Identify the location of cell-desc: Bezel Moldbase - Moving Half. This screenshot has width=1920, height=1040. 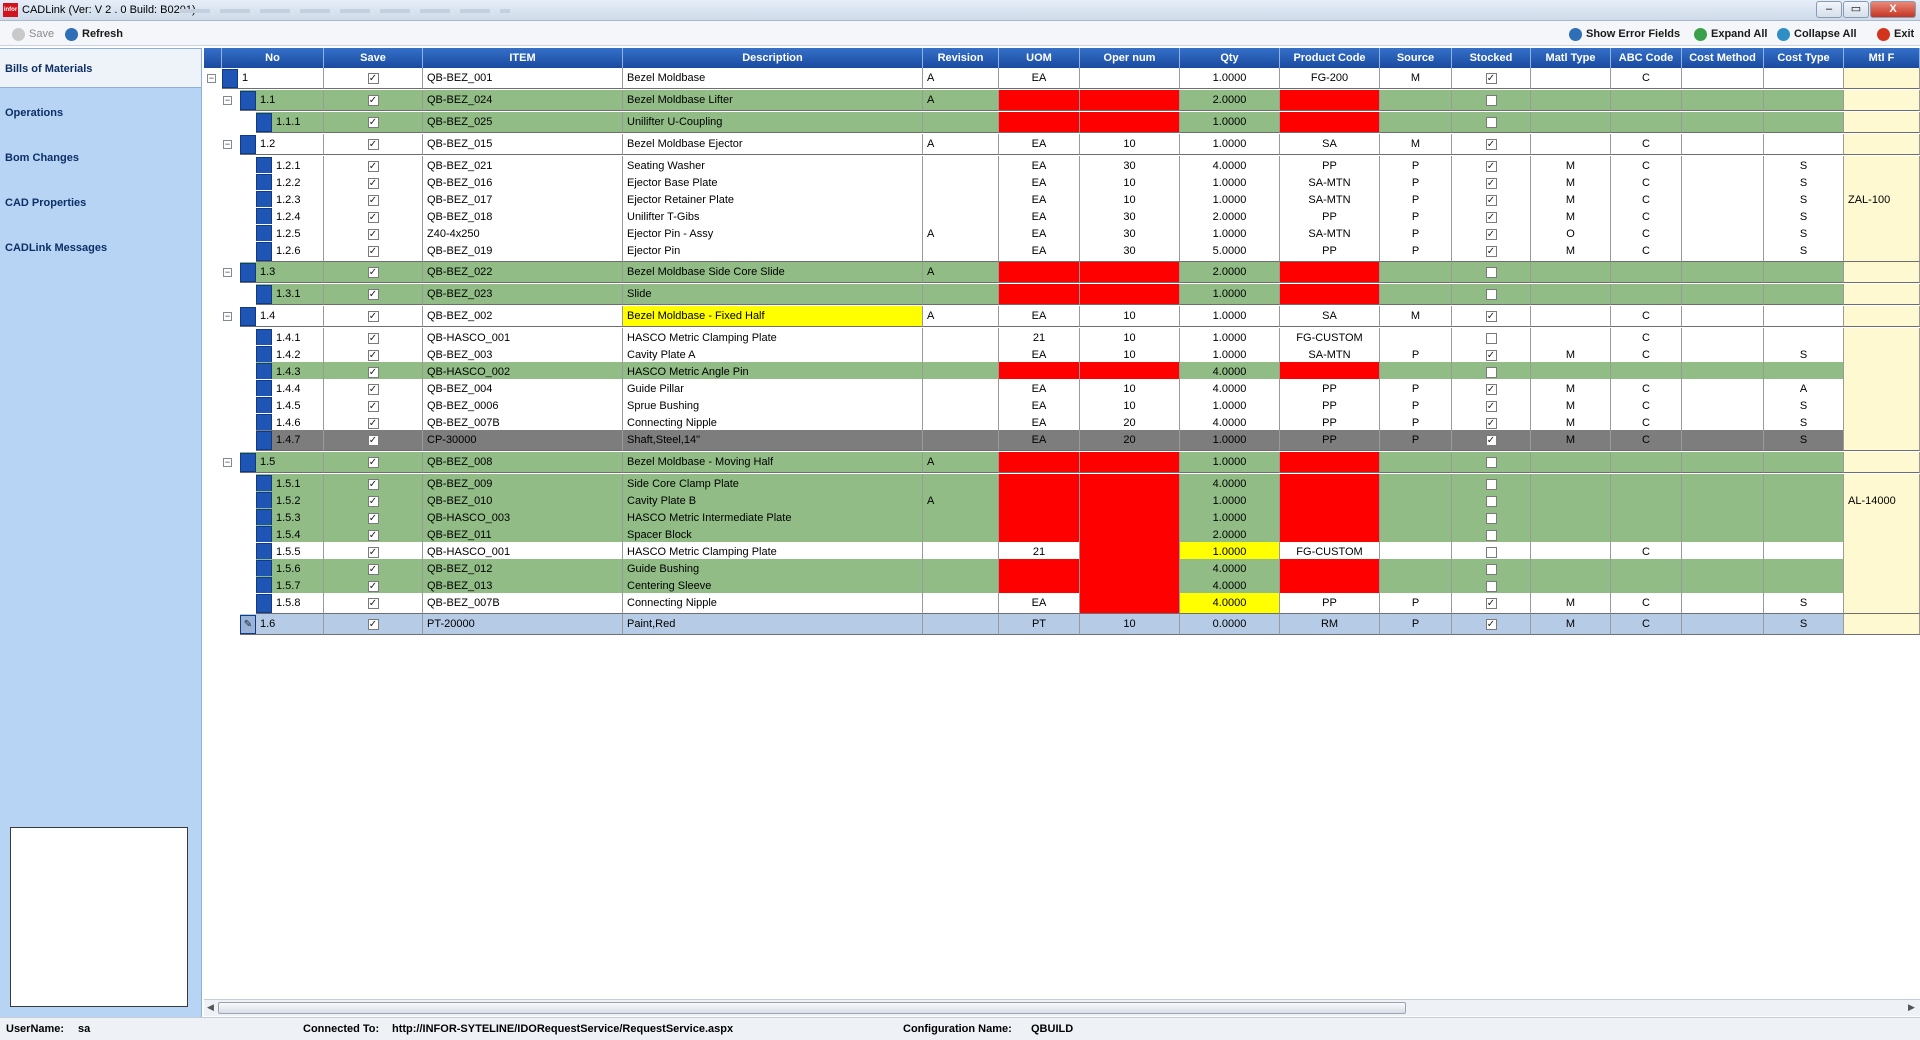
(773, 462).